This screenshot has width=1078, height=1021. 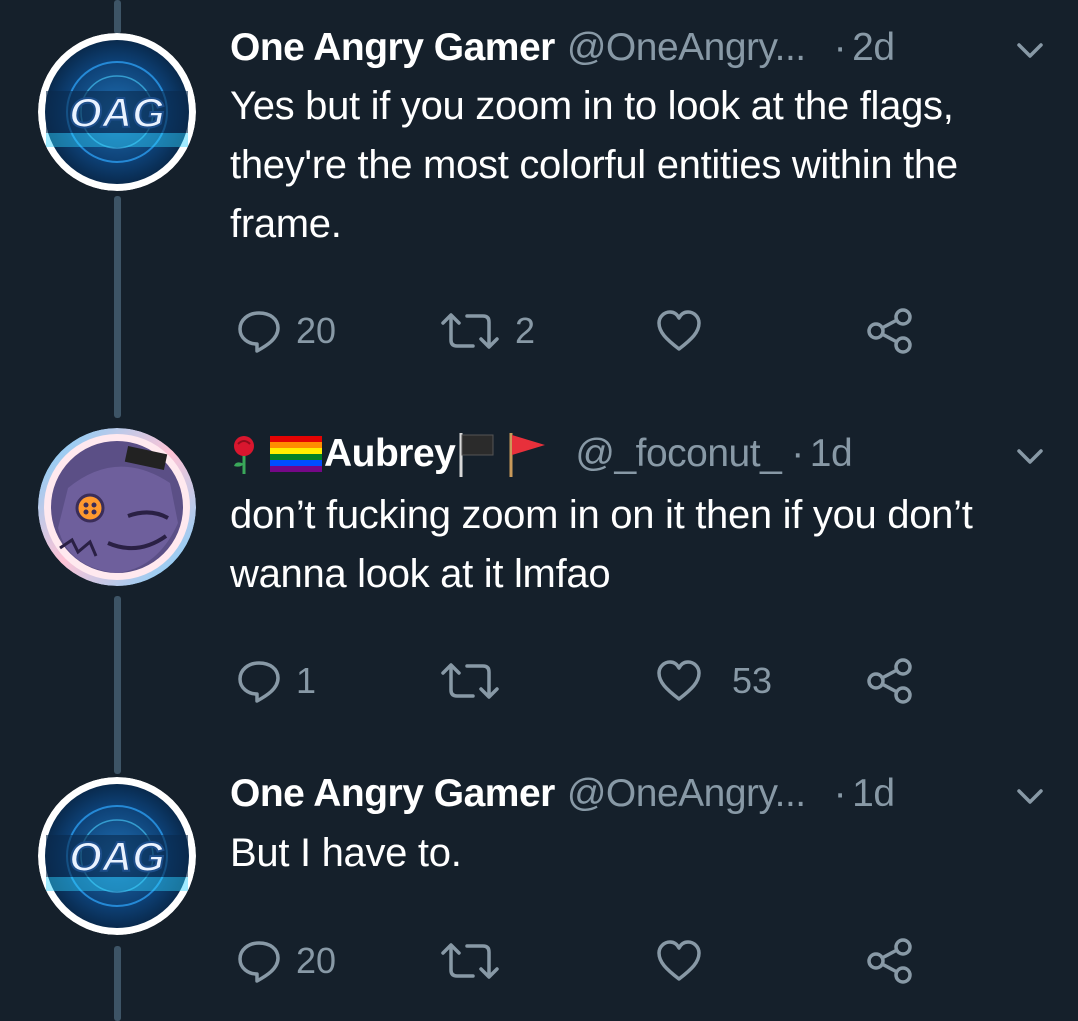 I want to click on reply-button: 1, so click(x=276, y=681).